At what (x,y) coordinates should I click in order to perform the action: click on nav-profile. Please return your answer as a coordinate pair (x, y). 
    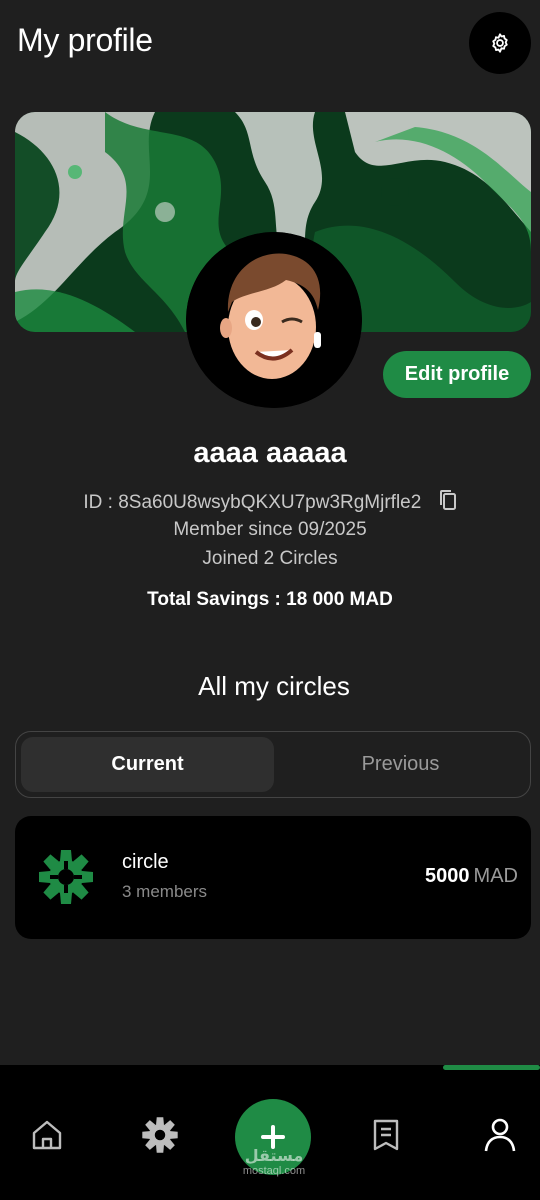
    Looking at the image, I should click on (500, 1135).